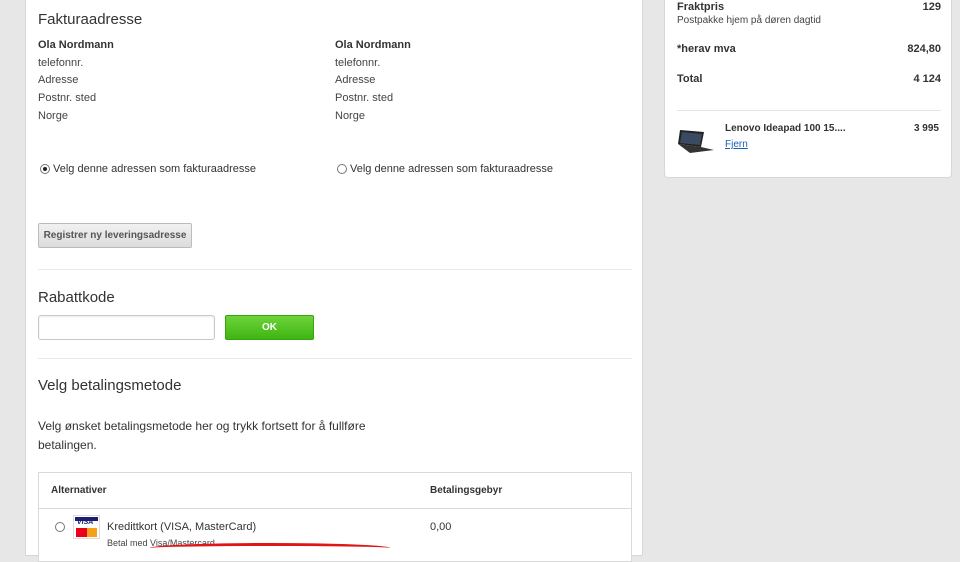  I want to click on total-row: Total 4 124, so click(809, 79).